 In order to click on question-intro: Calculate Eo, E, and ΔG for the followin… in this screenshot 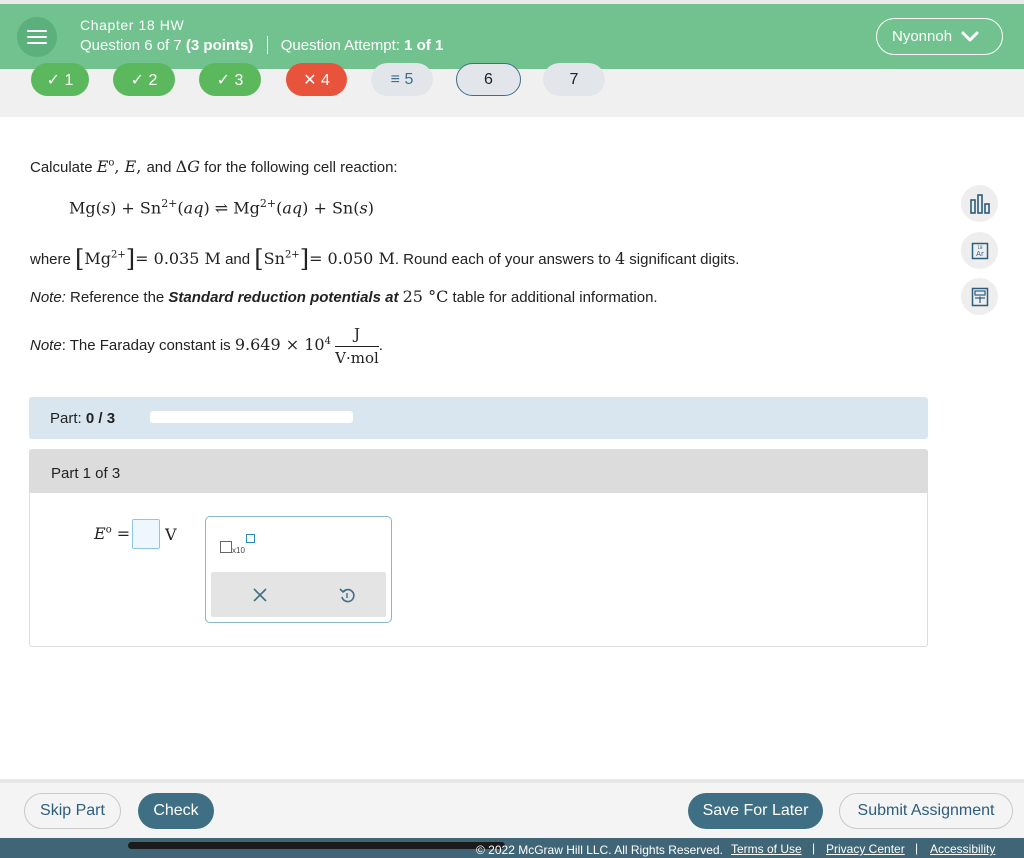, I will do `click(214, 166)`.